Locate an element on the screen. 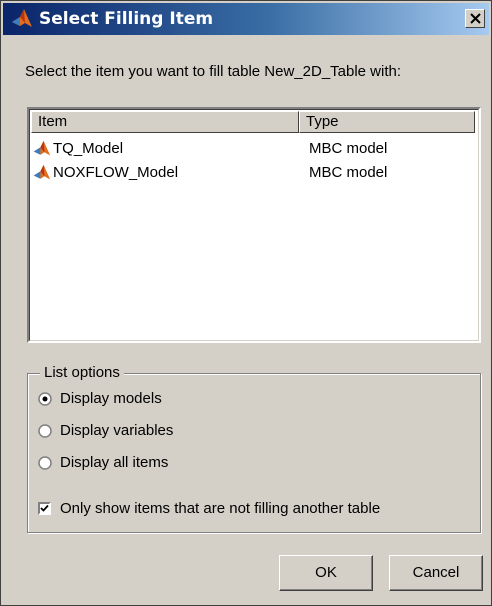  radio-selected-icon is located at coordinates (45, 399).